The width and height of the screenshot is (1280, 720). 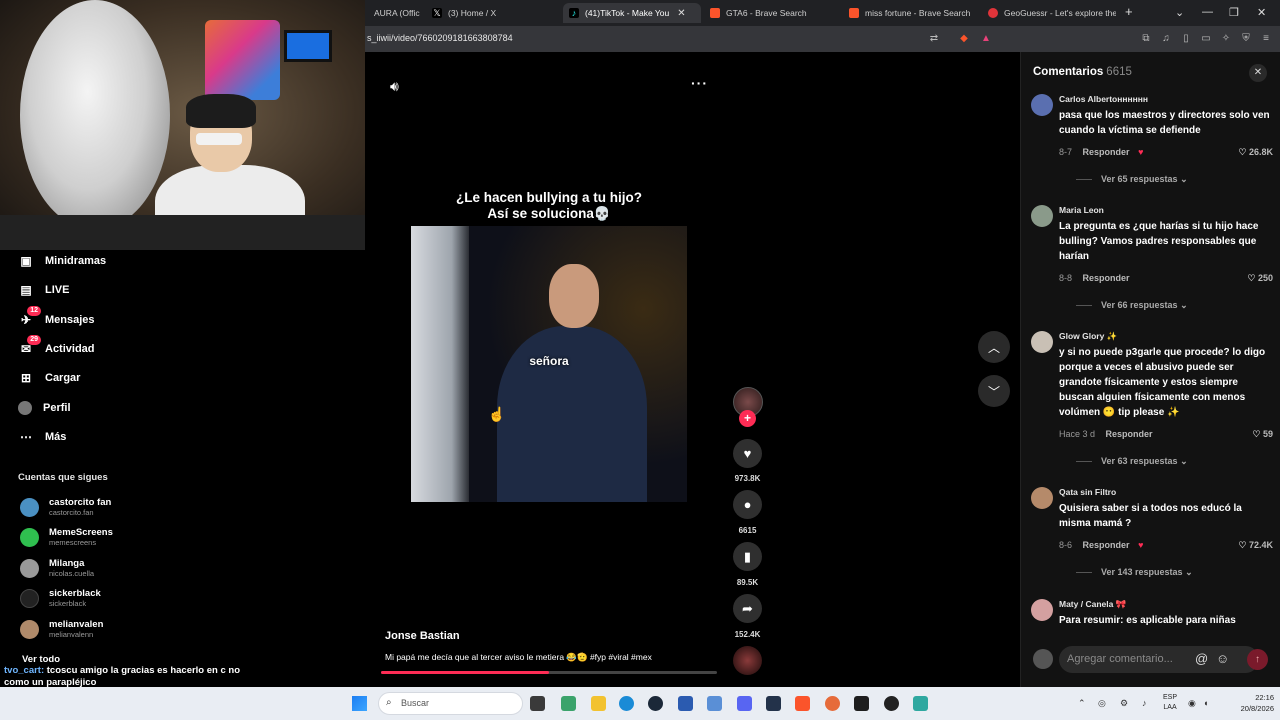 What do you see at coordinates (1262, 434) in the screenshot?
I see `comment-like: ♡ 59` at bounding box center [1262, 434].